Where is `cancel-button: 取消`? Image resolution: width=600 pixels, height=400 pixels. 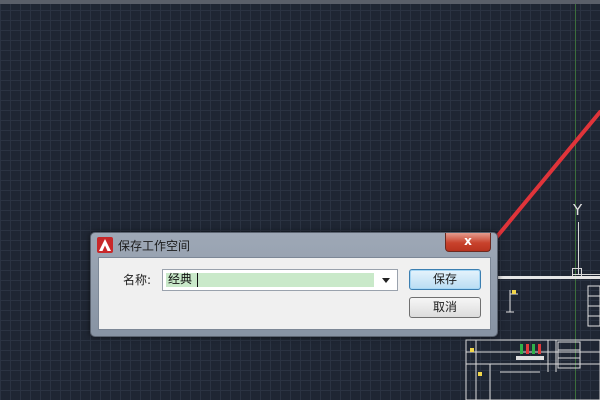 cancel-button: 取消 is located at coordinates (445, 307).